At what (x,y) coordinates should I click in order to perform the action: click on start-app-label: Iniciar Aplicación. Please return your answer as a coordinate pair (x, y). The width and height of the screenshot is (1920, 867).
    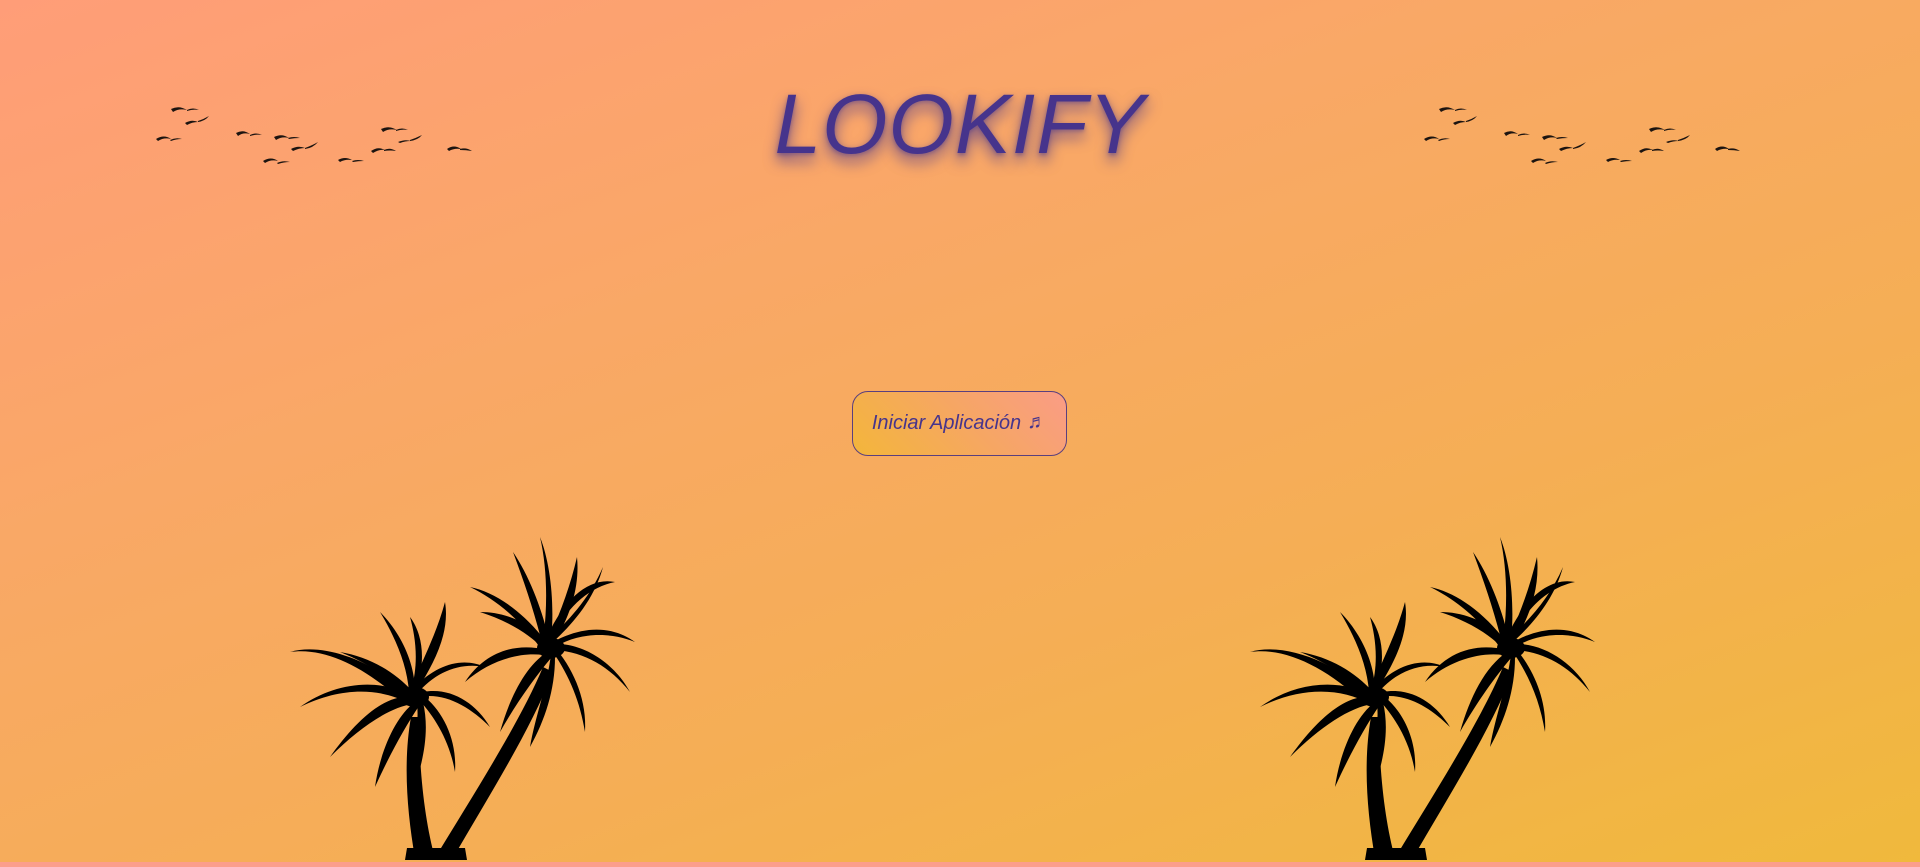
    Looking at the image, I should click on (946, 423).